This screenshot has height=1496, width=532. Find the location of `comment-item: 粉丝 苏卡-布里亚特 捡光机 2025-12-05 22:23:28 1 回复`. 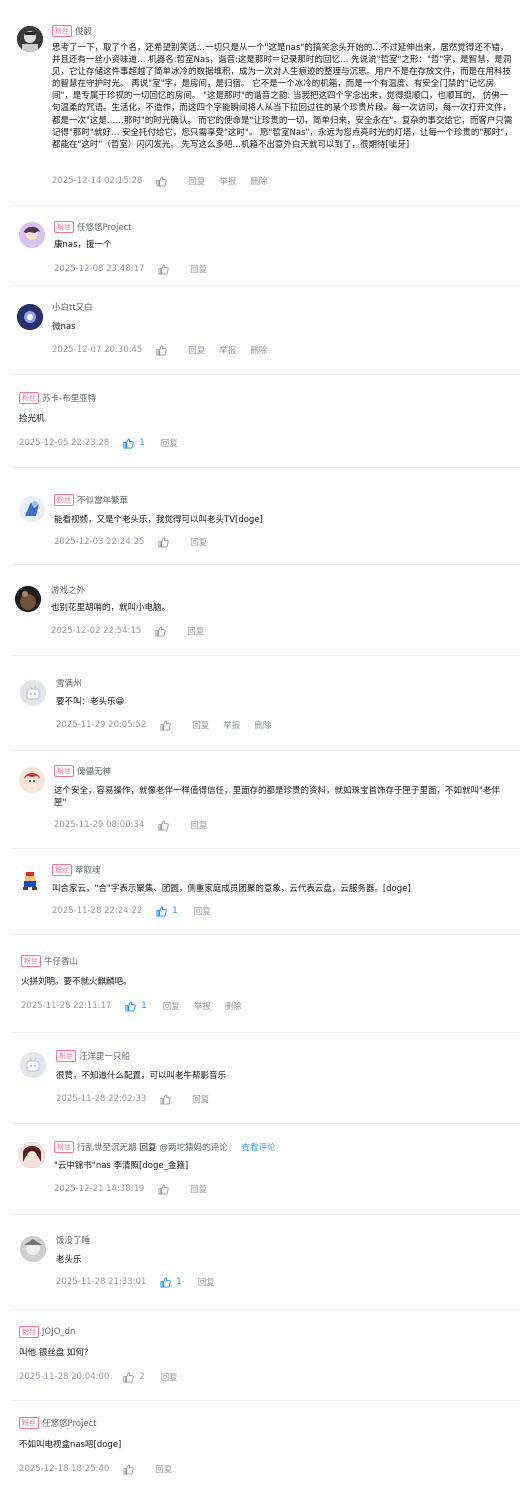

comment-item: 粉丝 苏卡-布里亚特 捡光机 2025-12-05 22:23:28 1 回复 is located at coordinates (266, 421).